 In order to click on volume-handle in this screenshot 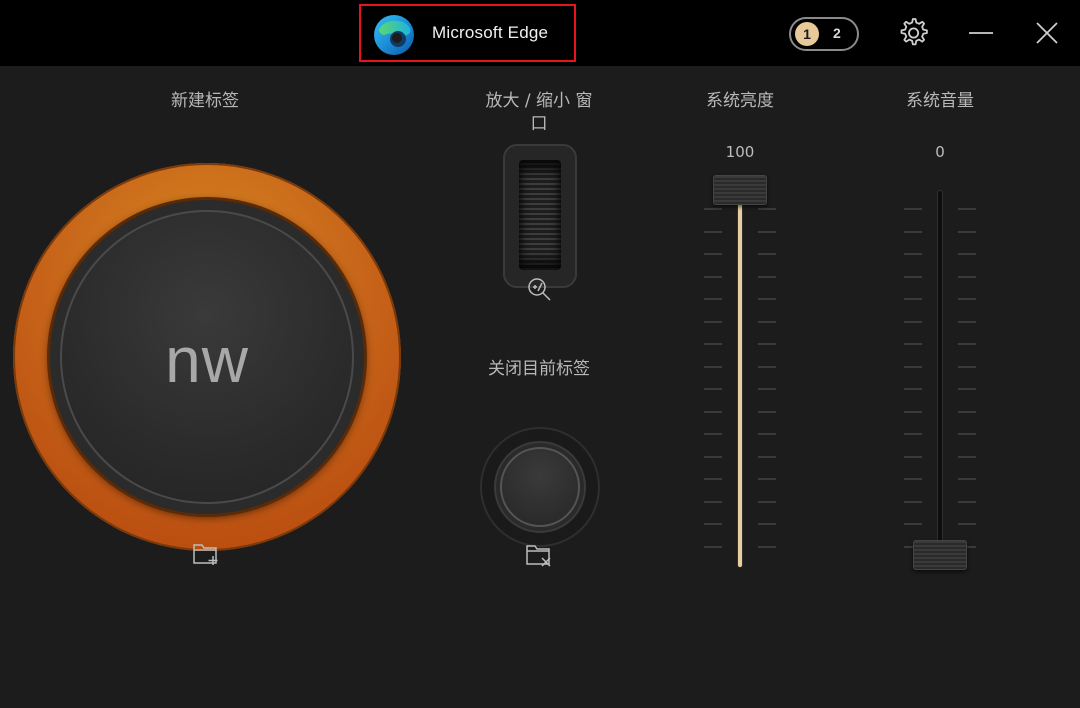, I will do `click(940, 555)`.